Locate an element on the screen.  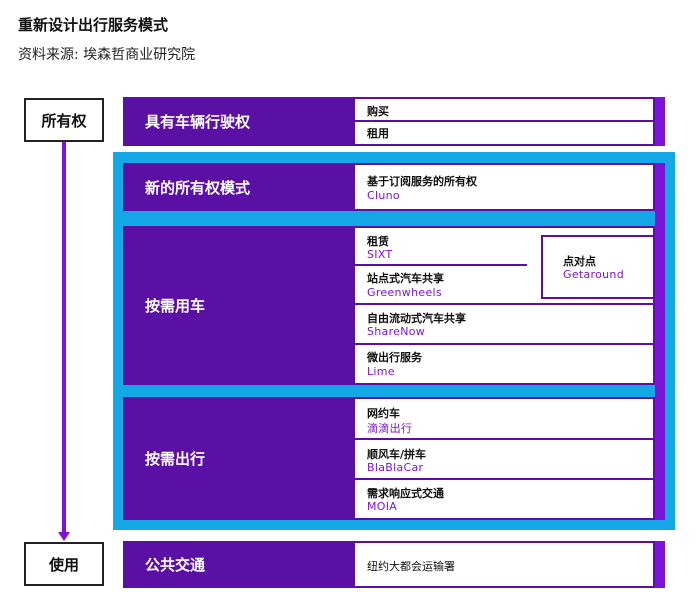
example-lime: Lime is located at coordinates (381, 371).